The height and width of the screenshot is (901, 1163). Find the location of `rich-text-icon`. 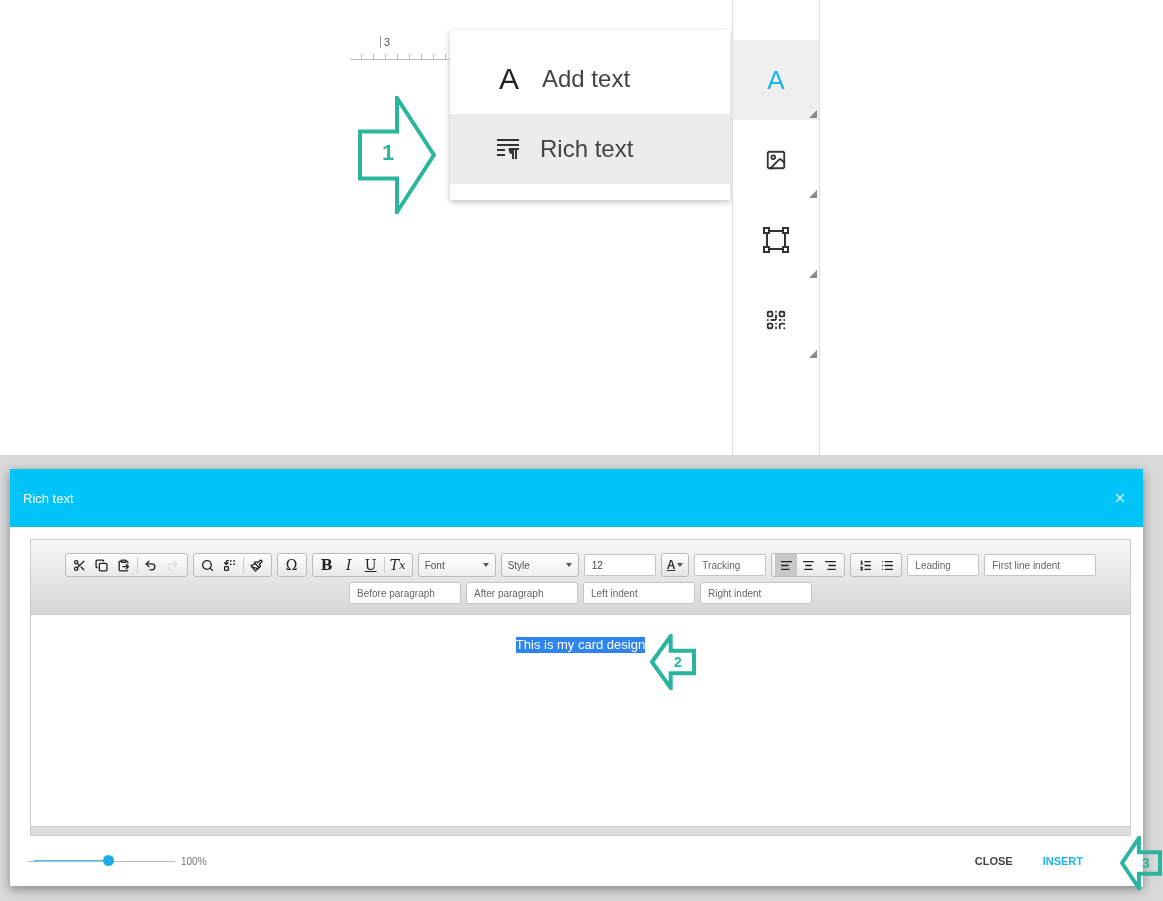

rich-text-icon is located at coordinates (508, 149).